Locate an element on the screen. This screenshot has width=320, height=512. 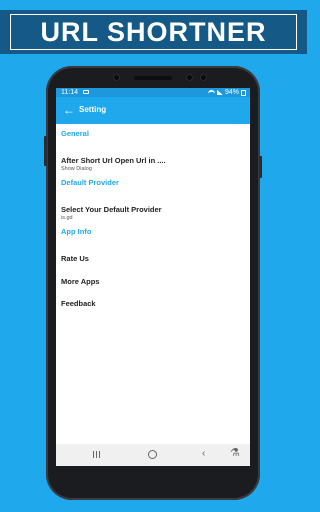
banner-frame: URL SHORTNER is located at coordinates (153, 32).